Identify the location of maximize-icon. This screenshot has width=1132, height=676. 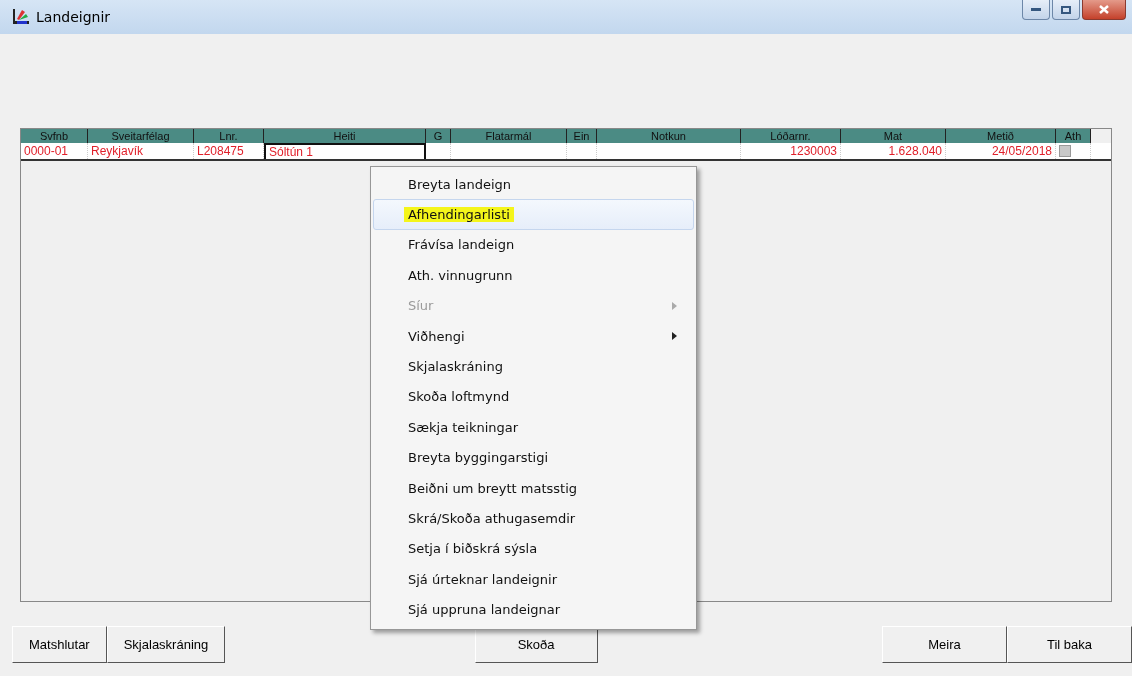
(1066, 9).